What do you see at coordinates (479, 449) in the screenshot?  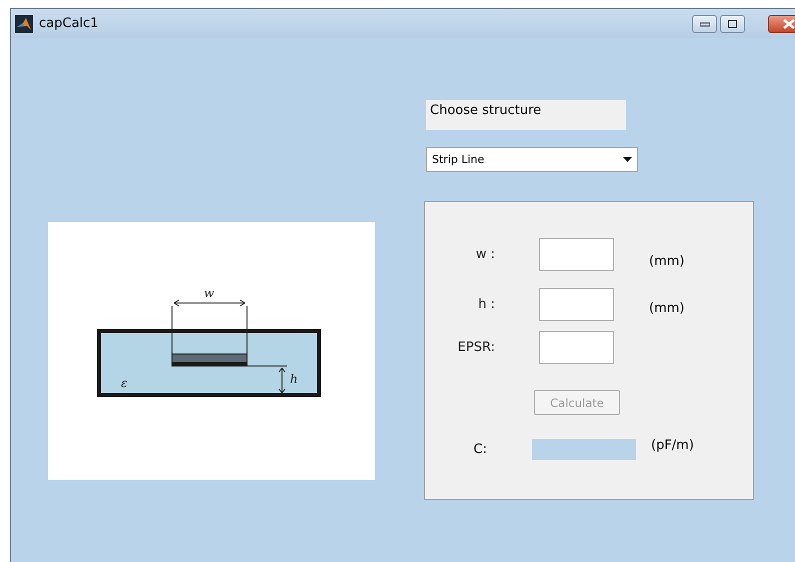 I see `result-label: C:` at bounding box center [479, 449].